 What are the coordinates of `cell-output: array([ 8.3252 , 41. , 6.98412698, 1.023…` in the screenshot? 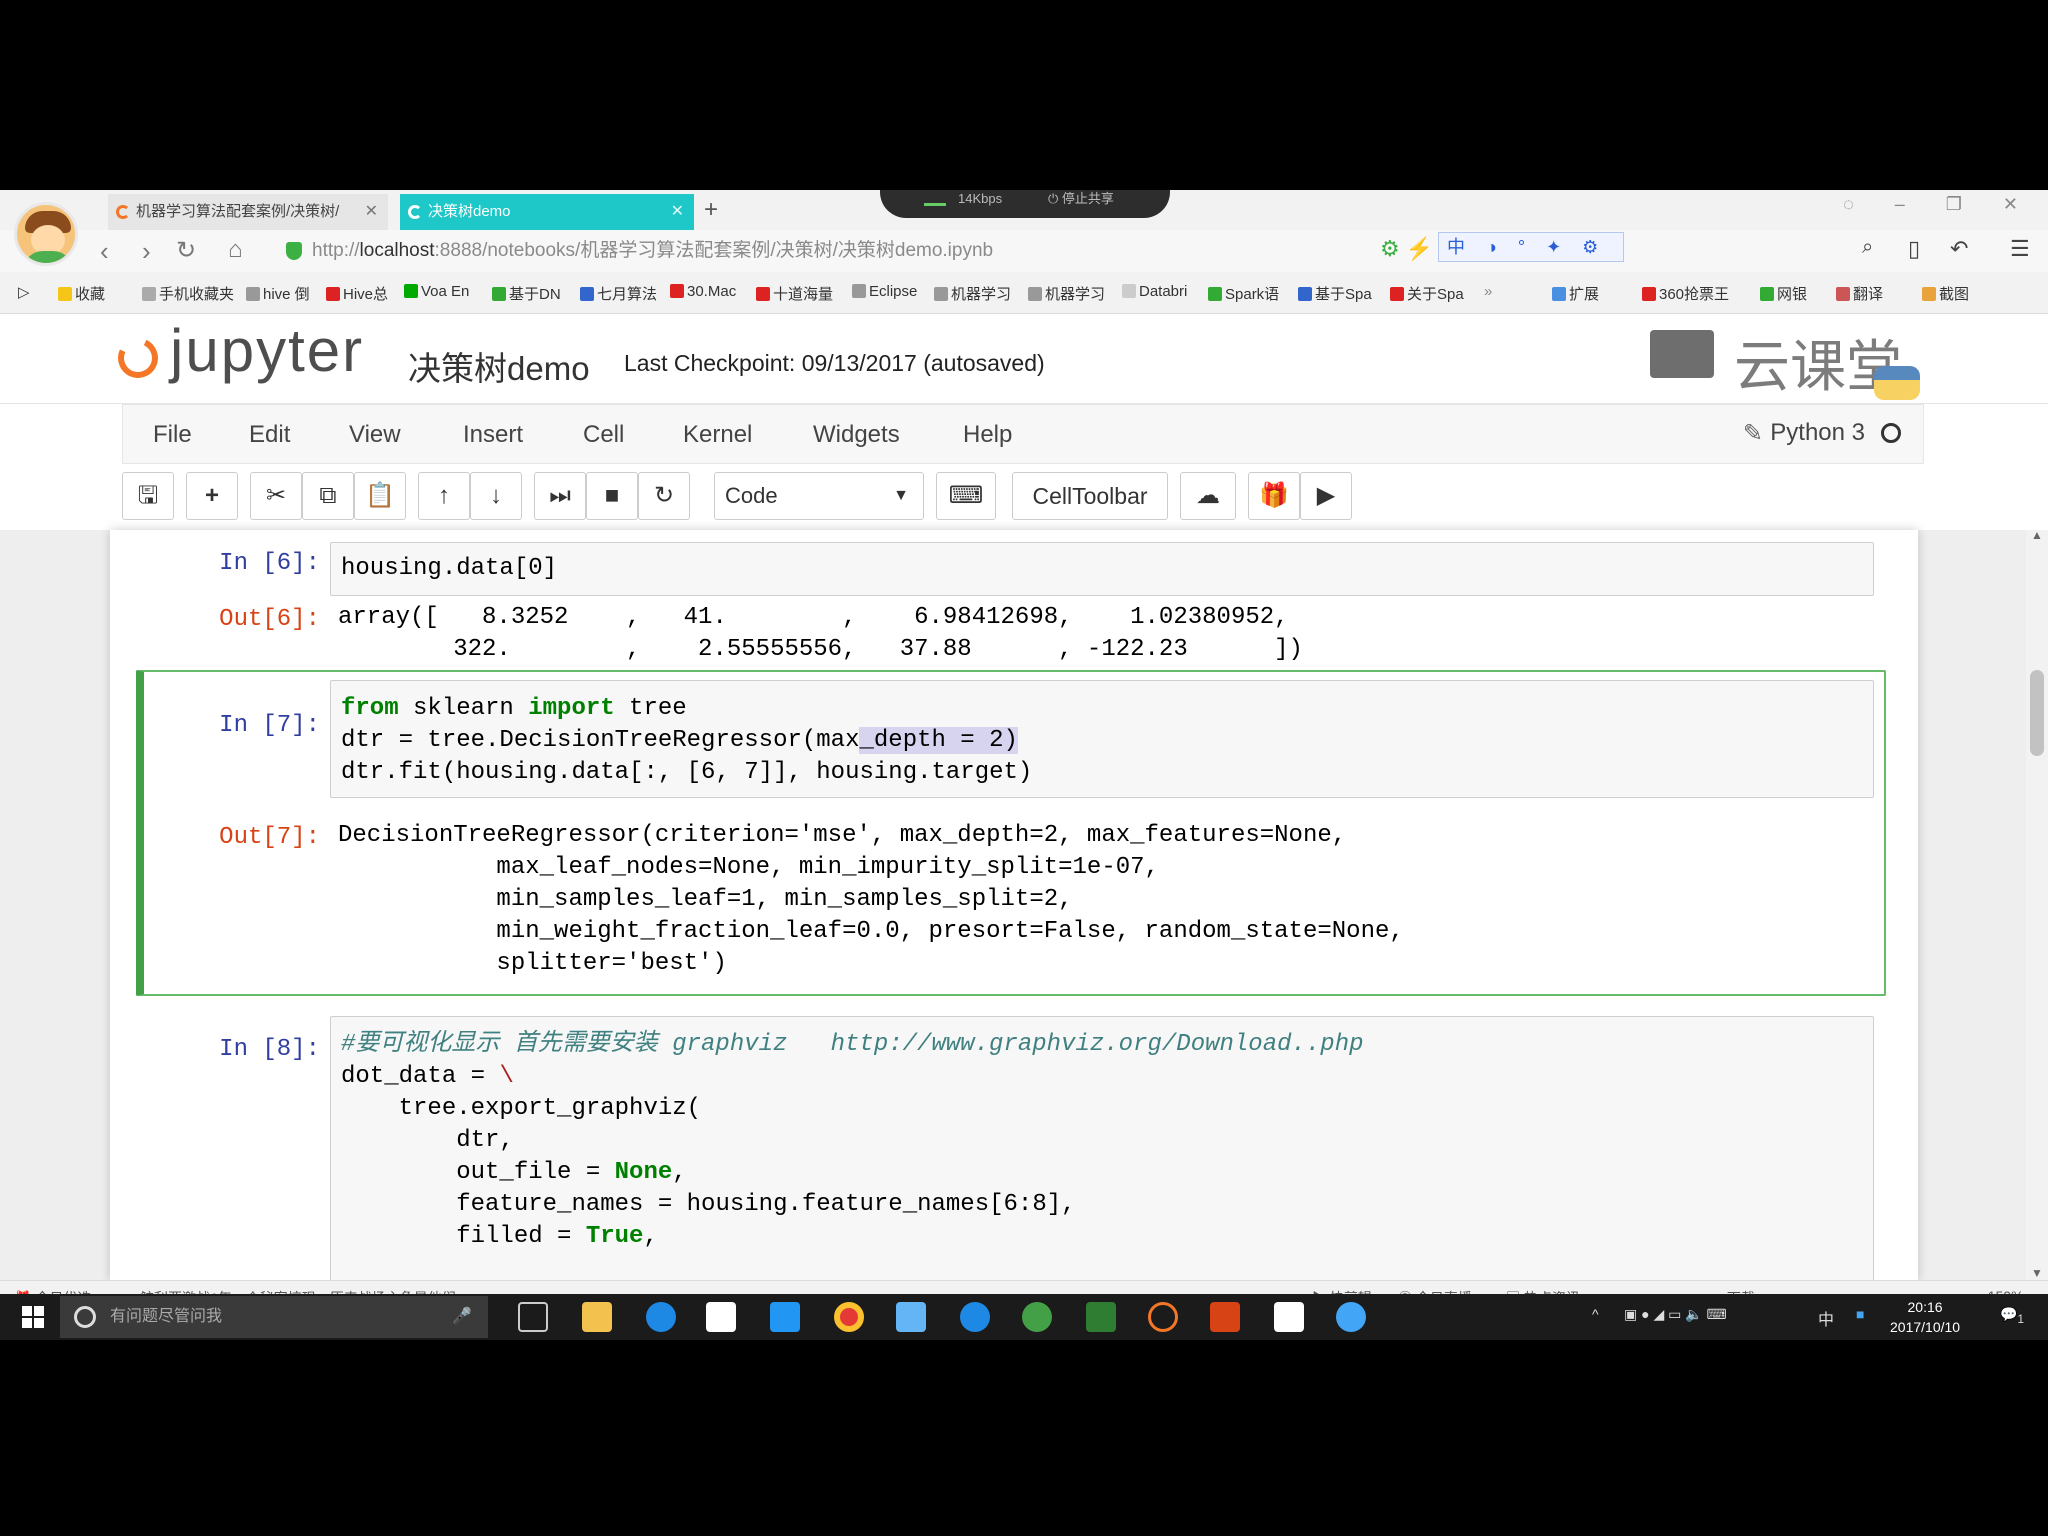 It's located at (820, 633).